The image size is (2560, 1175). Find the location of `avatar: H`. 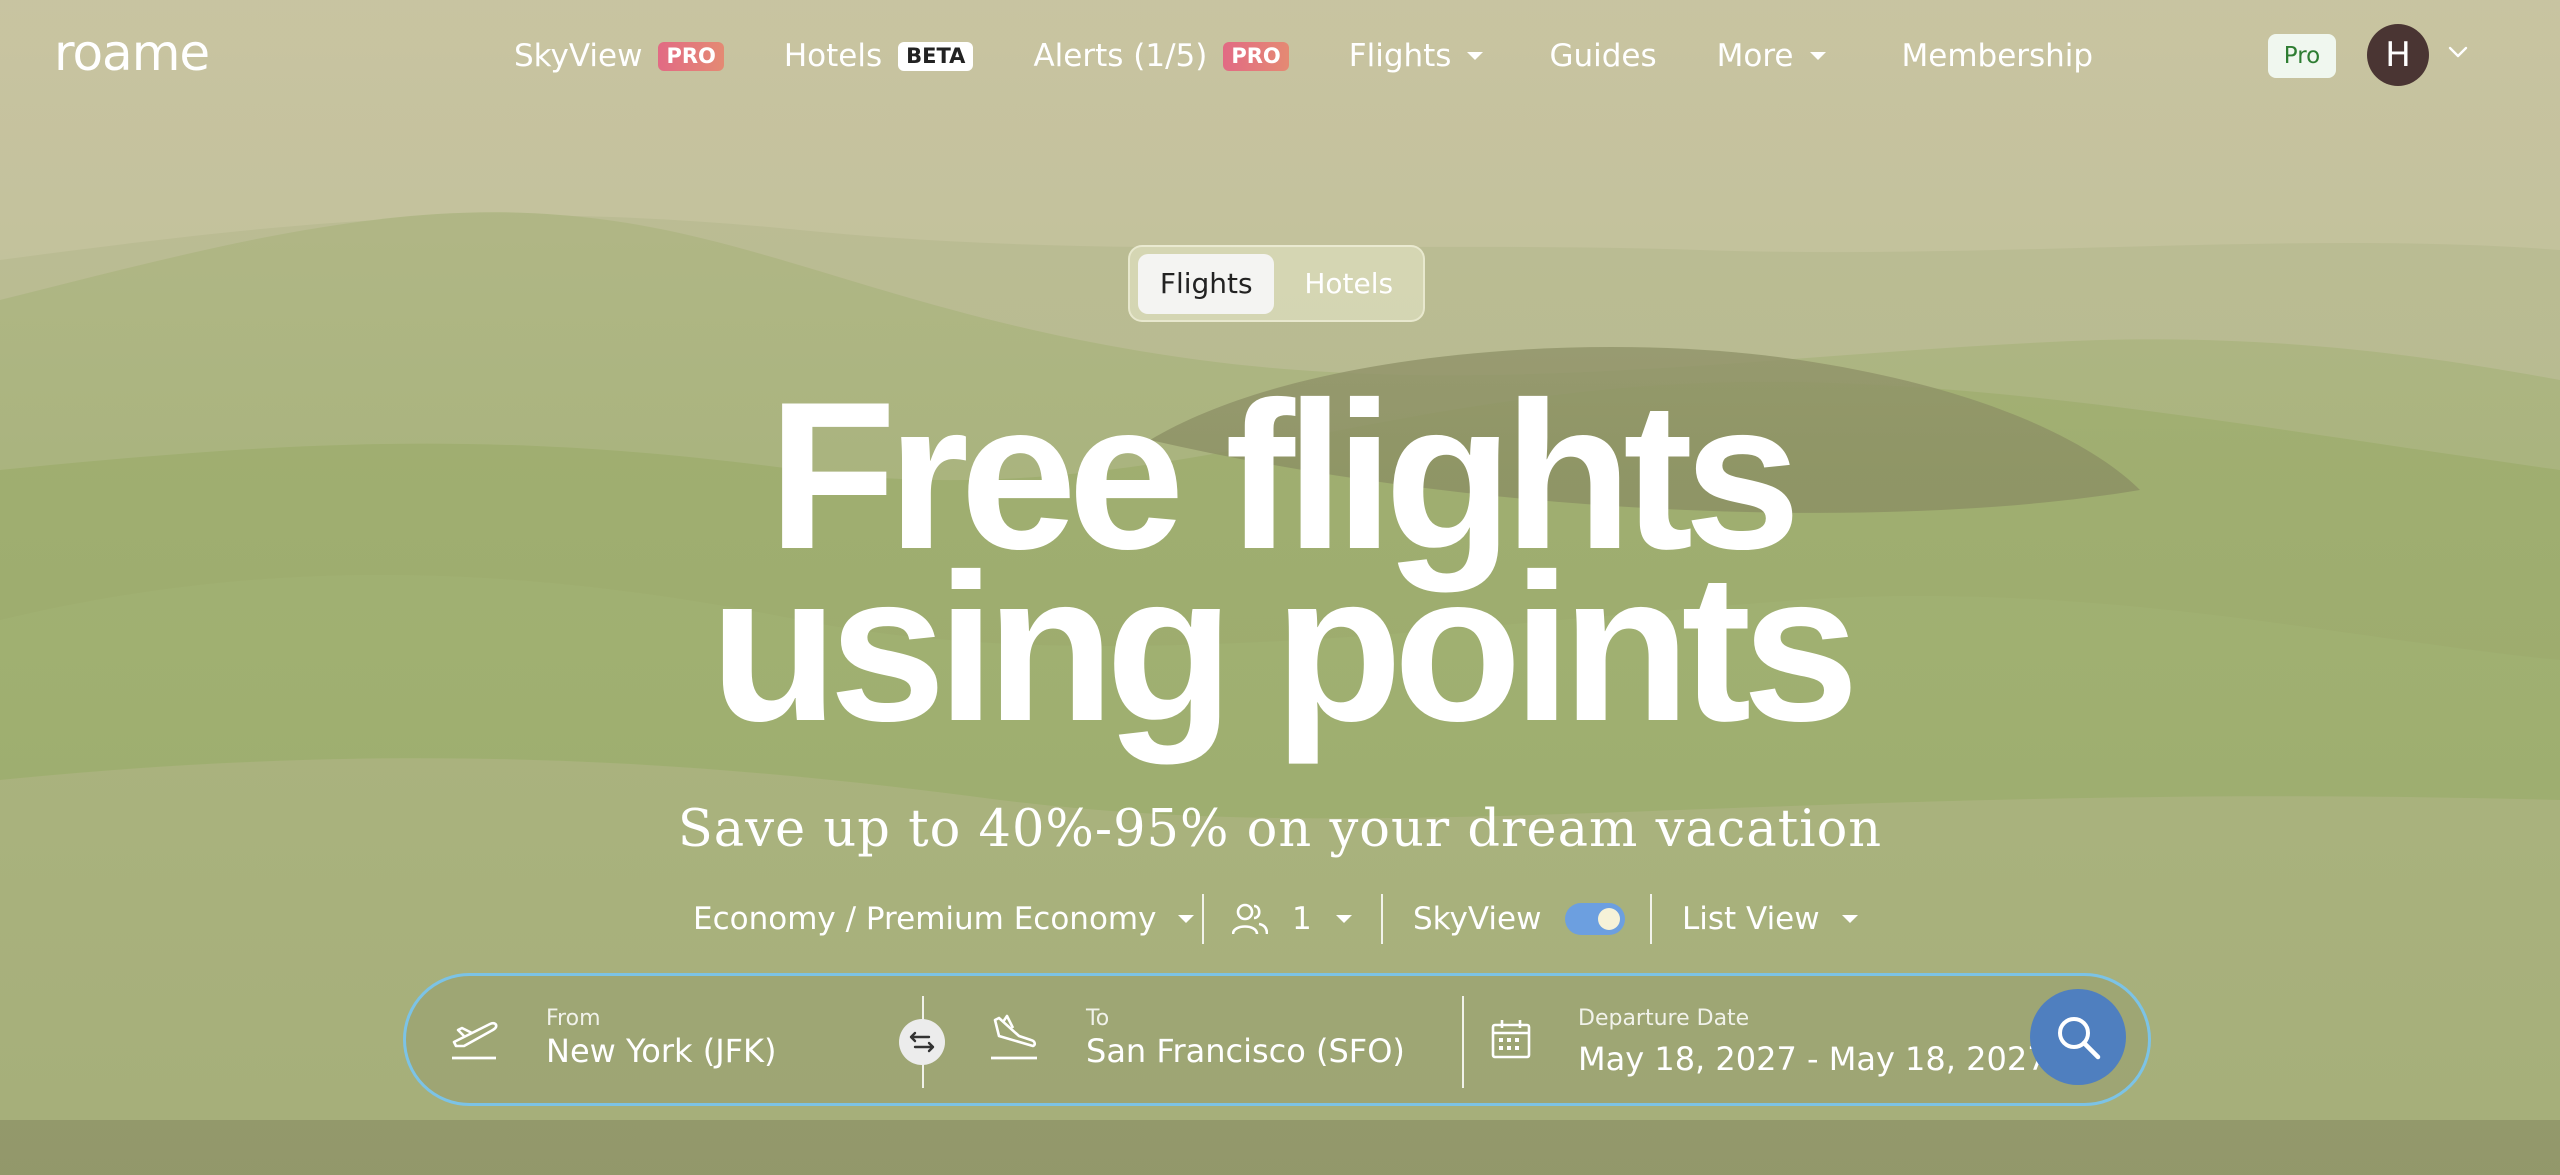

avatar: H is located at coordinates (2398, 55).